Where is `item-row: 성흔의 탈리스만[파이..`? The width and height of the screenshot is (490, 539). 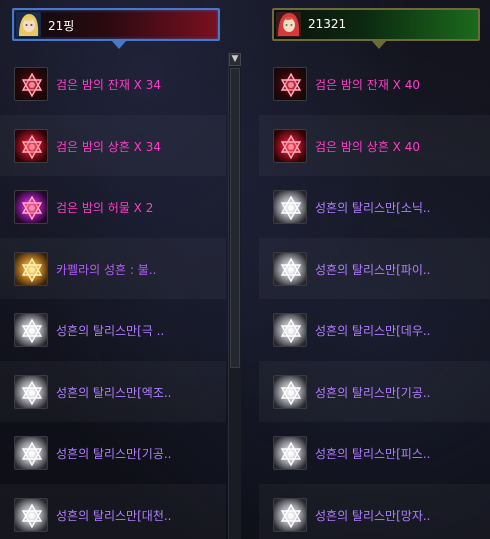 item-row: 성흔의 탈리스만[파이.. is located at coordinates (374, 269).